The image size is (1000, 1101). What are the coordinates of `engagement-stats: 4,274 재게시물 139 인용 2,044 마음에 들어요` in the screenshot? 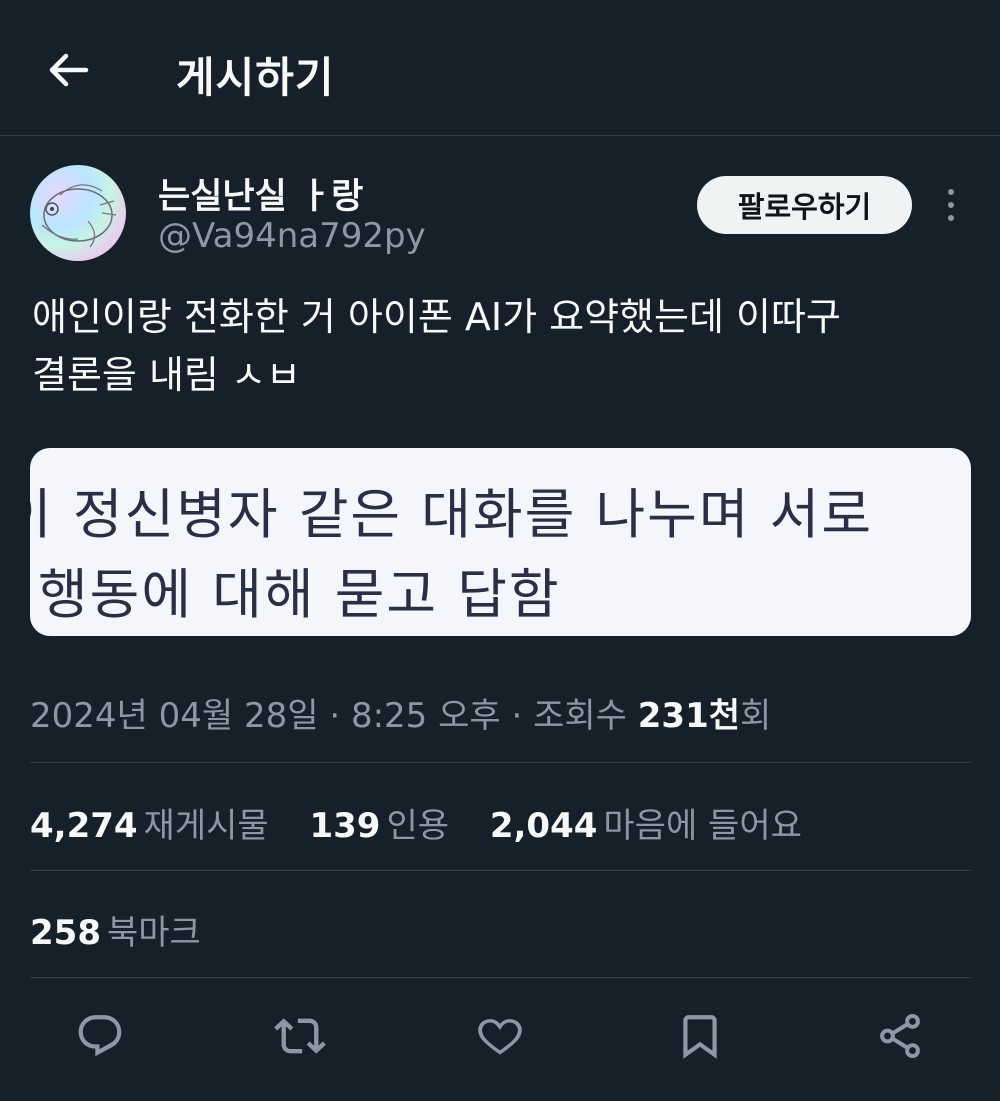 It's located at (431, 822).